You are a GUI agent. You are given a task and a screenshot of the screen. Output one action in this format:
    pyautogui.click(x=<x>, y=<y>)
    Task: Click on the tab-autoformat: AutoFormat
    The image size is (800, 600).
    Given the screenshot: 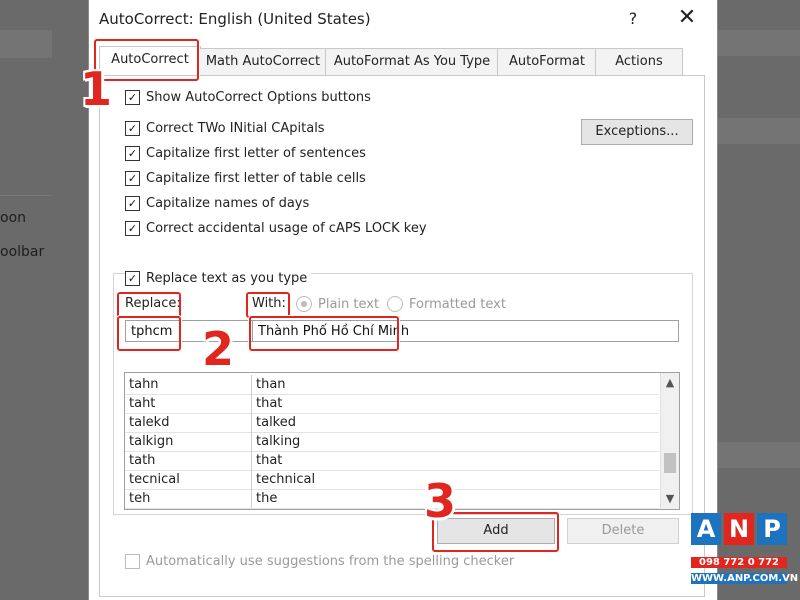 What is the action you would take?
    pyautogui.click(x=547, y=61)
    